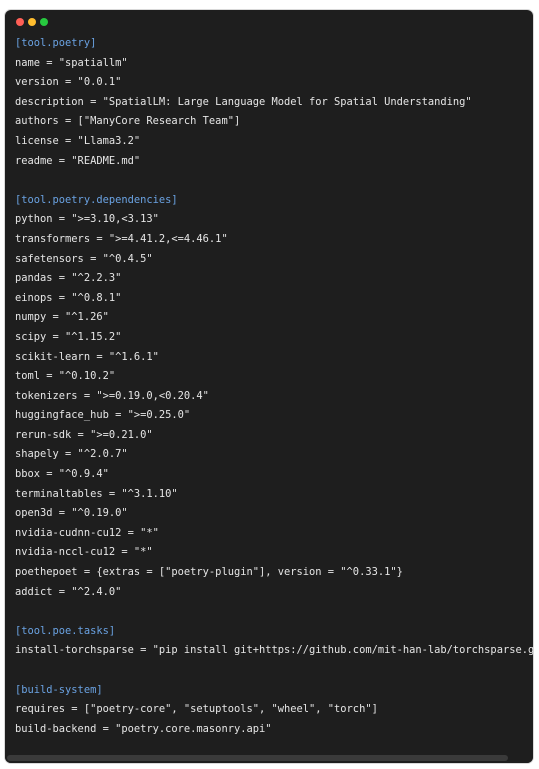 Image resolution: width=539 pixels, height=769 pixels. I want to click on code-line: terminaltables = "^3.1.10", so click(96, 493).